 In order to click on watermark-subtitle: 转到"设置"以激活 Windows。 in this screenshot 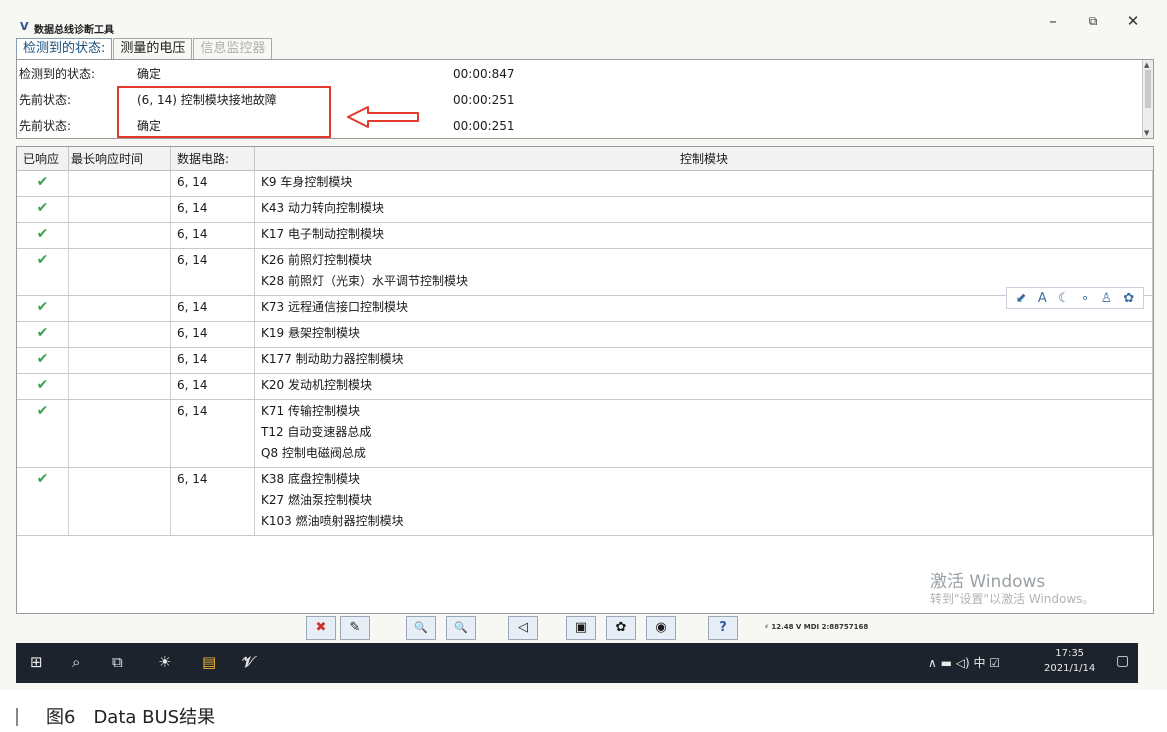, I will do `click(1012, 599)`.